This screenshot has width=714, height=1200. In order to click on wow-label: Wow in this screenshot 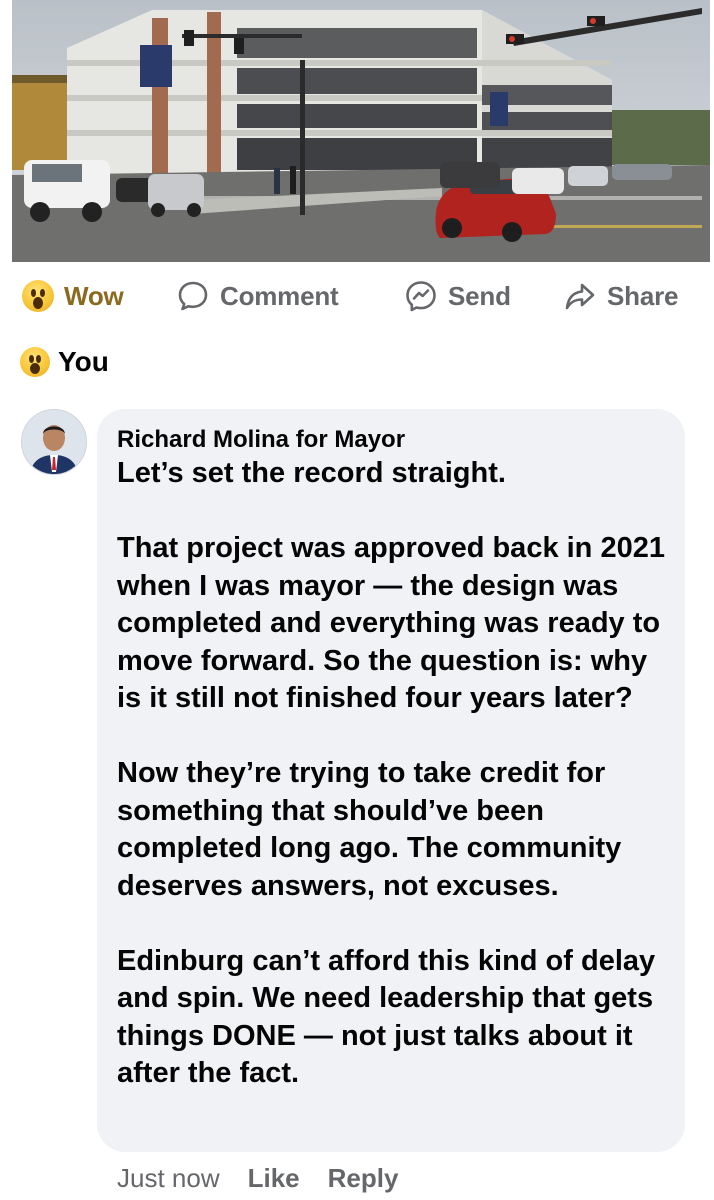, I will do `click(94, 295)`.